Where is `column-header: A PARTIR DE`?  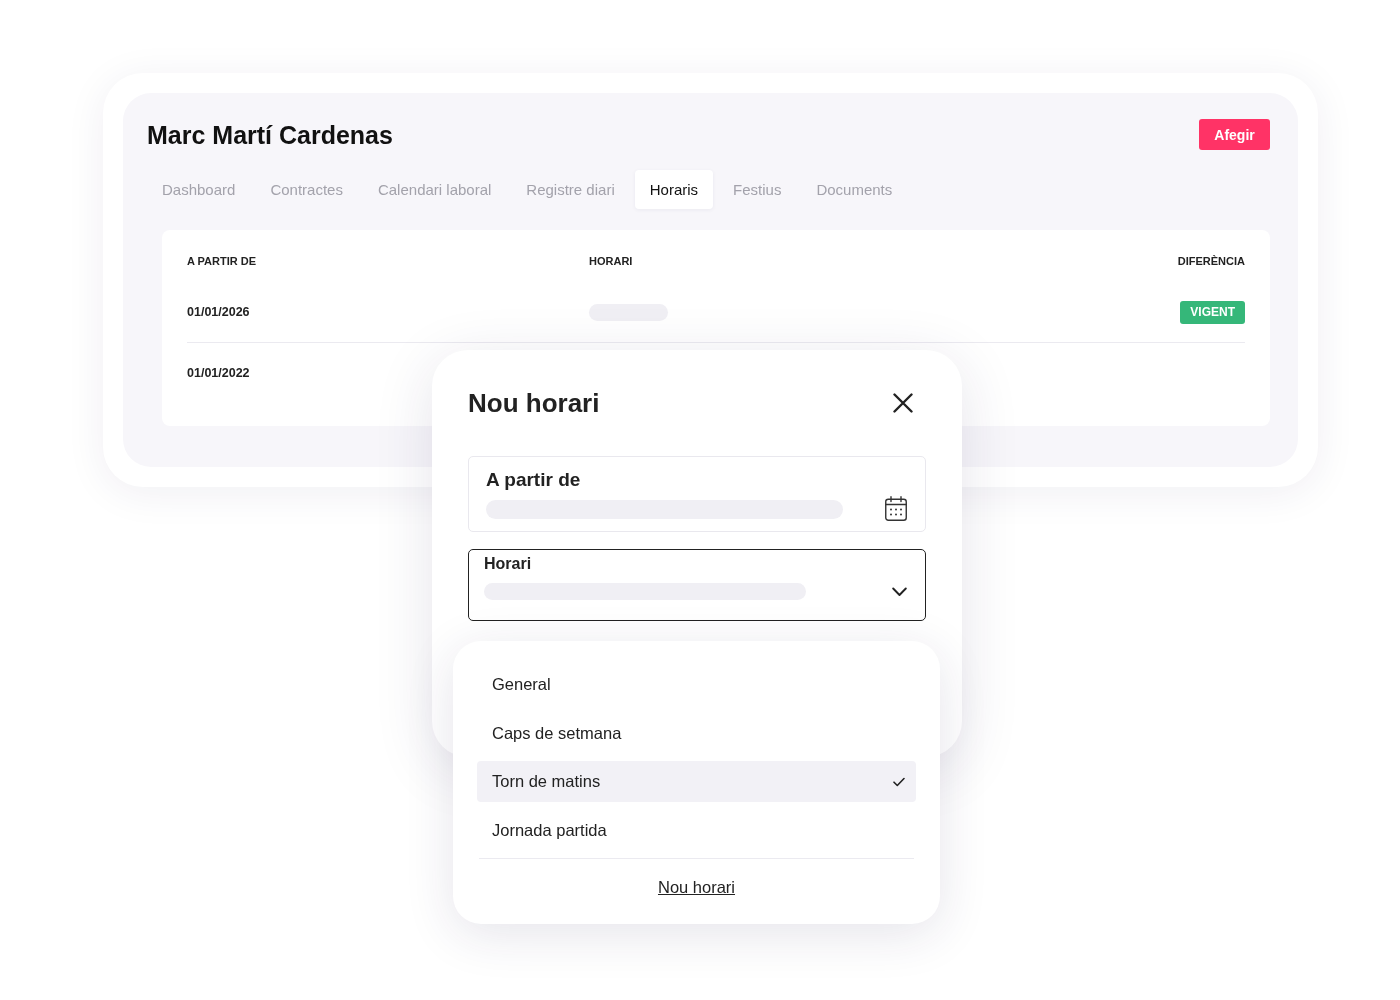
column-header: A PARTIR DE is located at coordinates (222, 261).